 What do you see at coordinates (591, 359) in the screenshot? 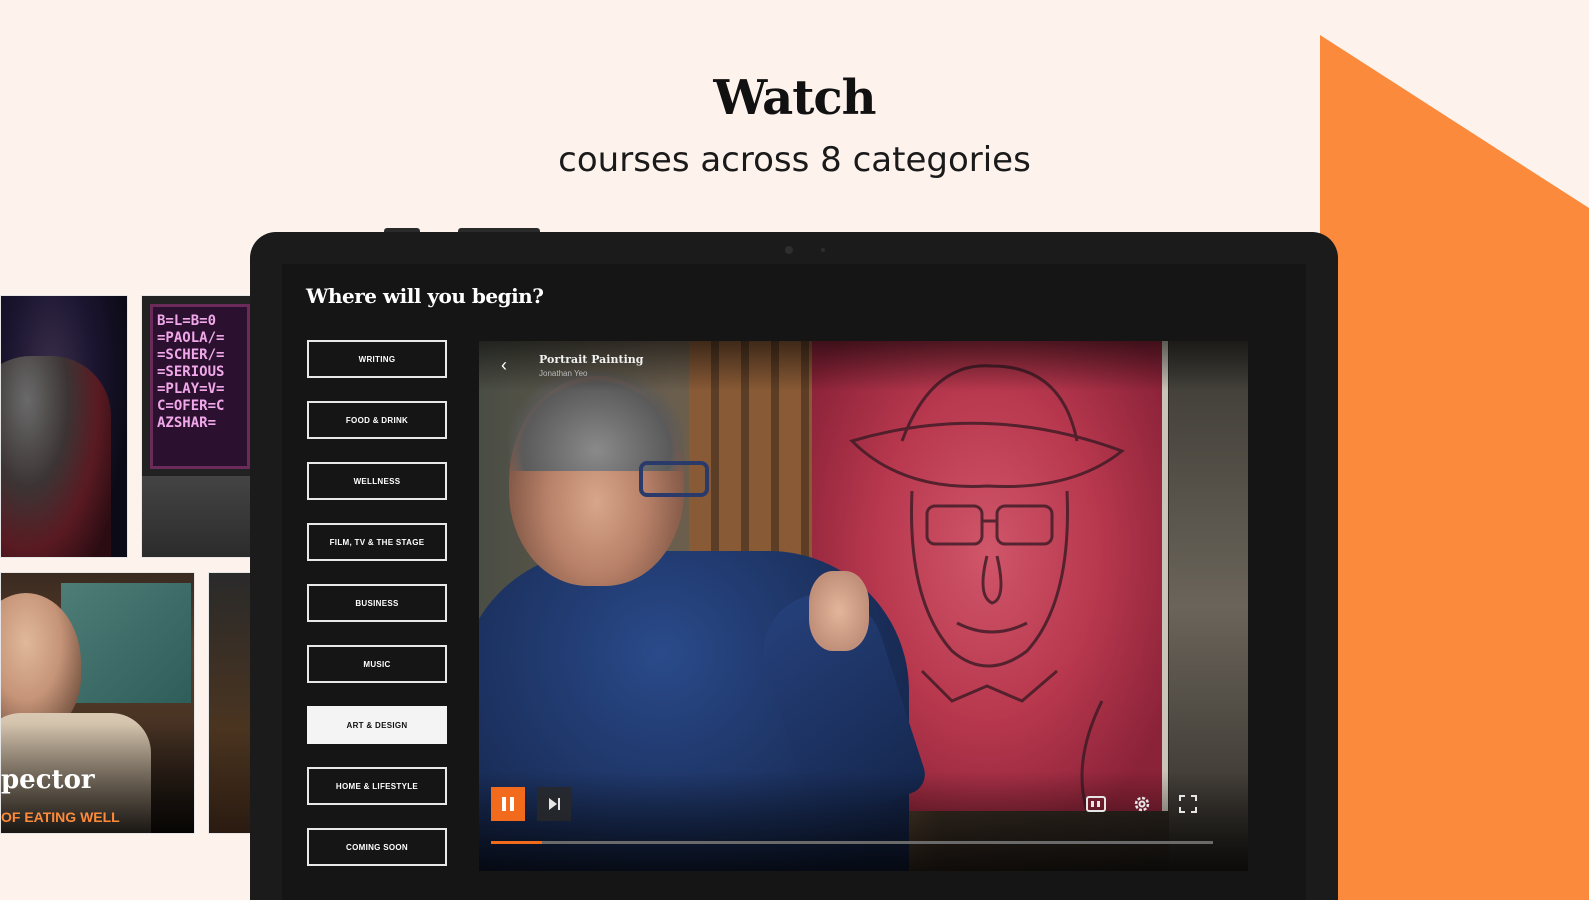
I see `video-title: Portrait Painting` at bounding box center [591, 359].